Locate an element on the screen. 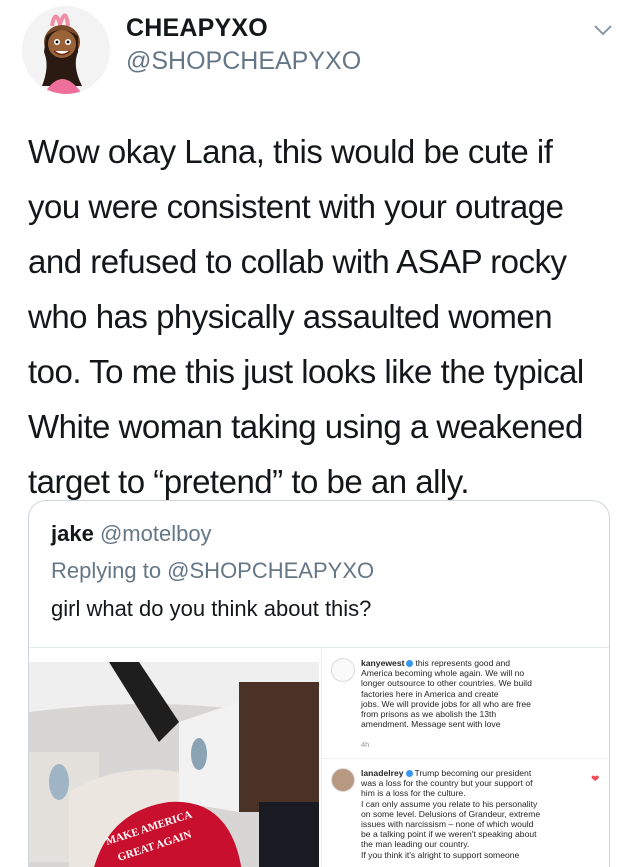  tweet-line: who has physically assaulted women is located at coordinates (290, 316).